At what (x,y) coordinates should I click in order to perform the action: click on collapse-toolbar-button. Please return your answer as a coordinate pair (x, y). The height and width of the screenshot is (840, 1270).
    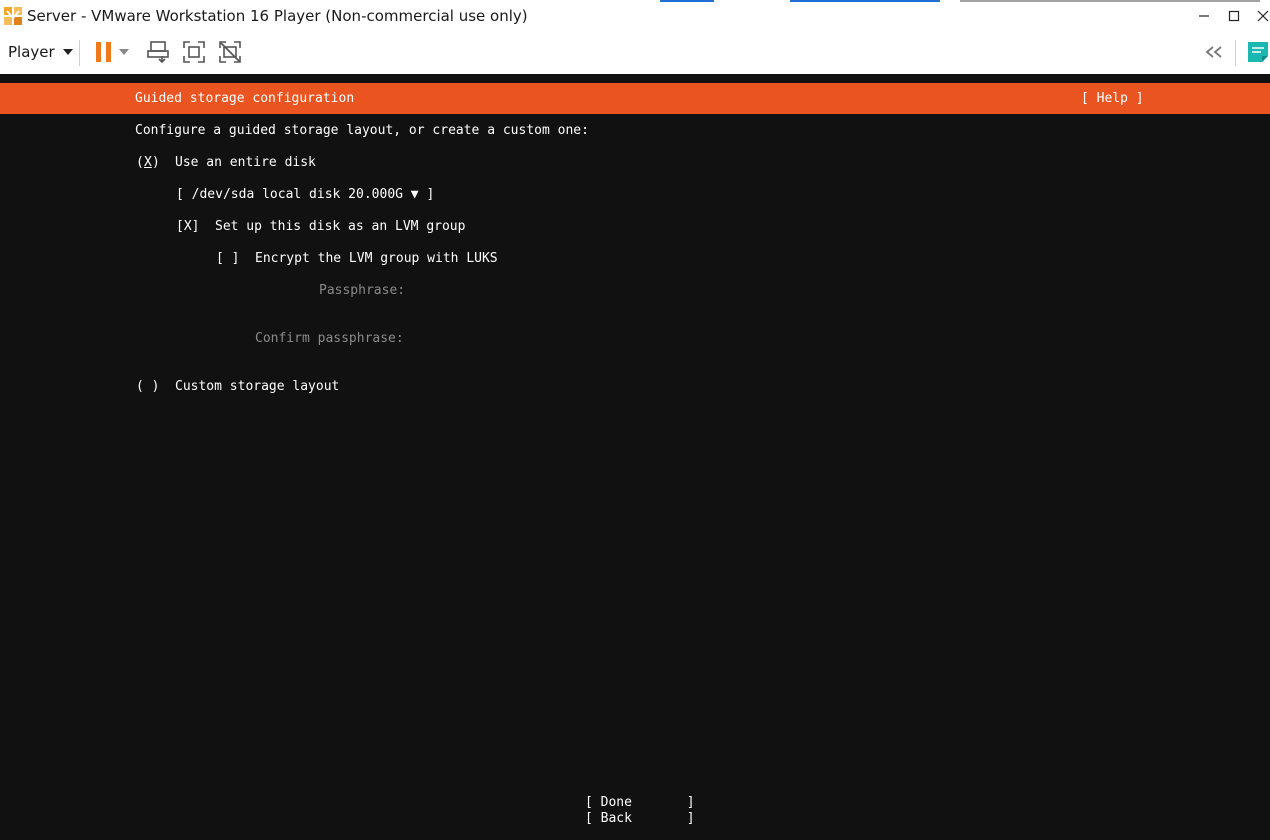
    Looking at the image, I should click on (1214, 52).